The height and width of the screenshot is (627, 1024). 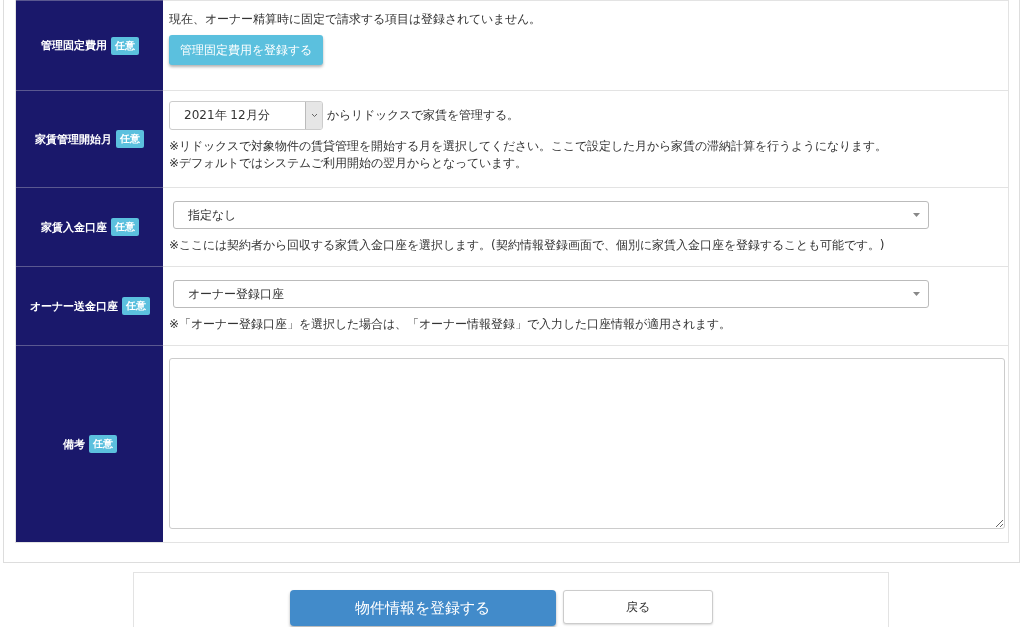 What do you see at coordinates (637, 607) in the screenshot?
I see `back-button: 戻る` at bounding box center [637, 607].